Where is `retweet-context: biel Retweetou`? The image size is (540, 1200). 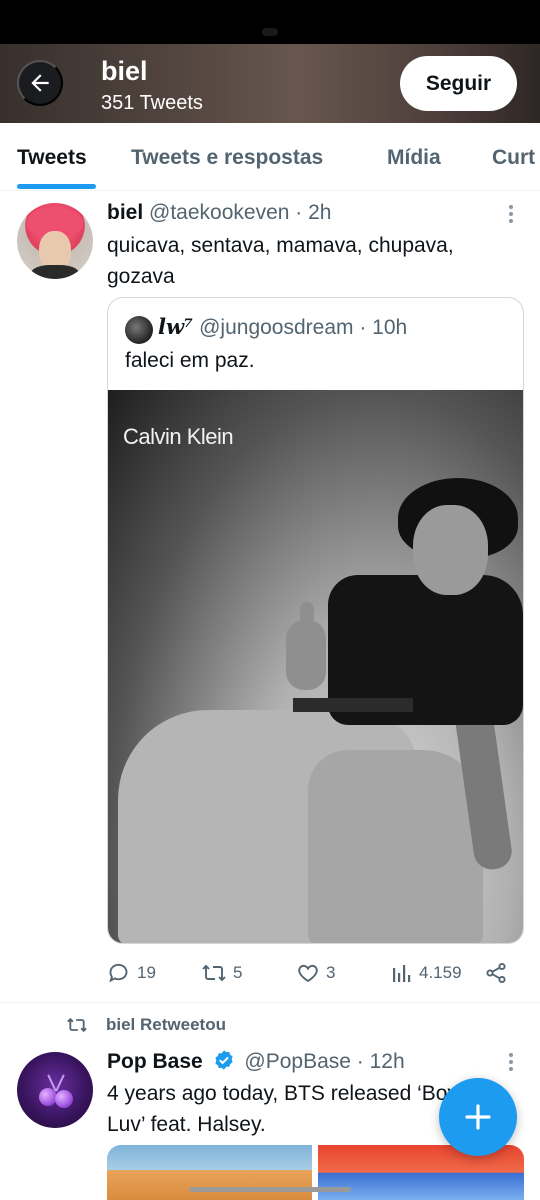
retweet-context: biel Retweetou is located at coordinates (146, 1025).